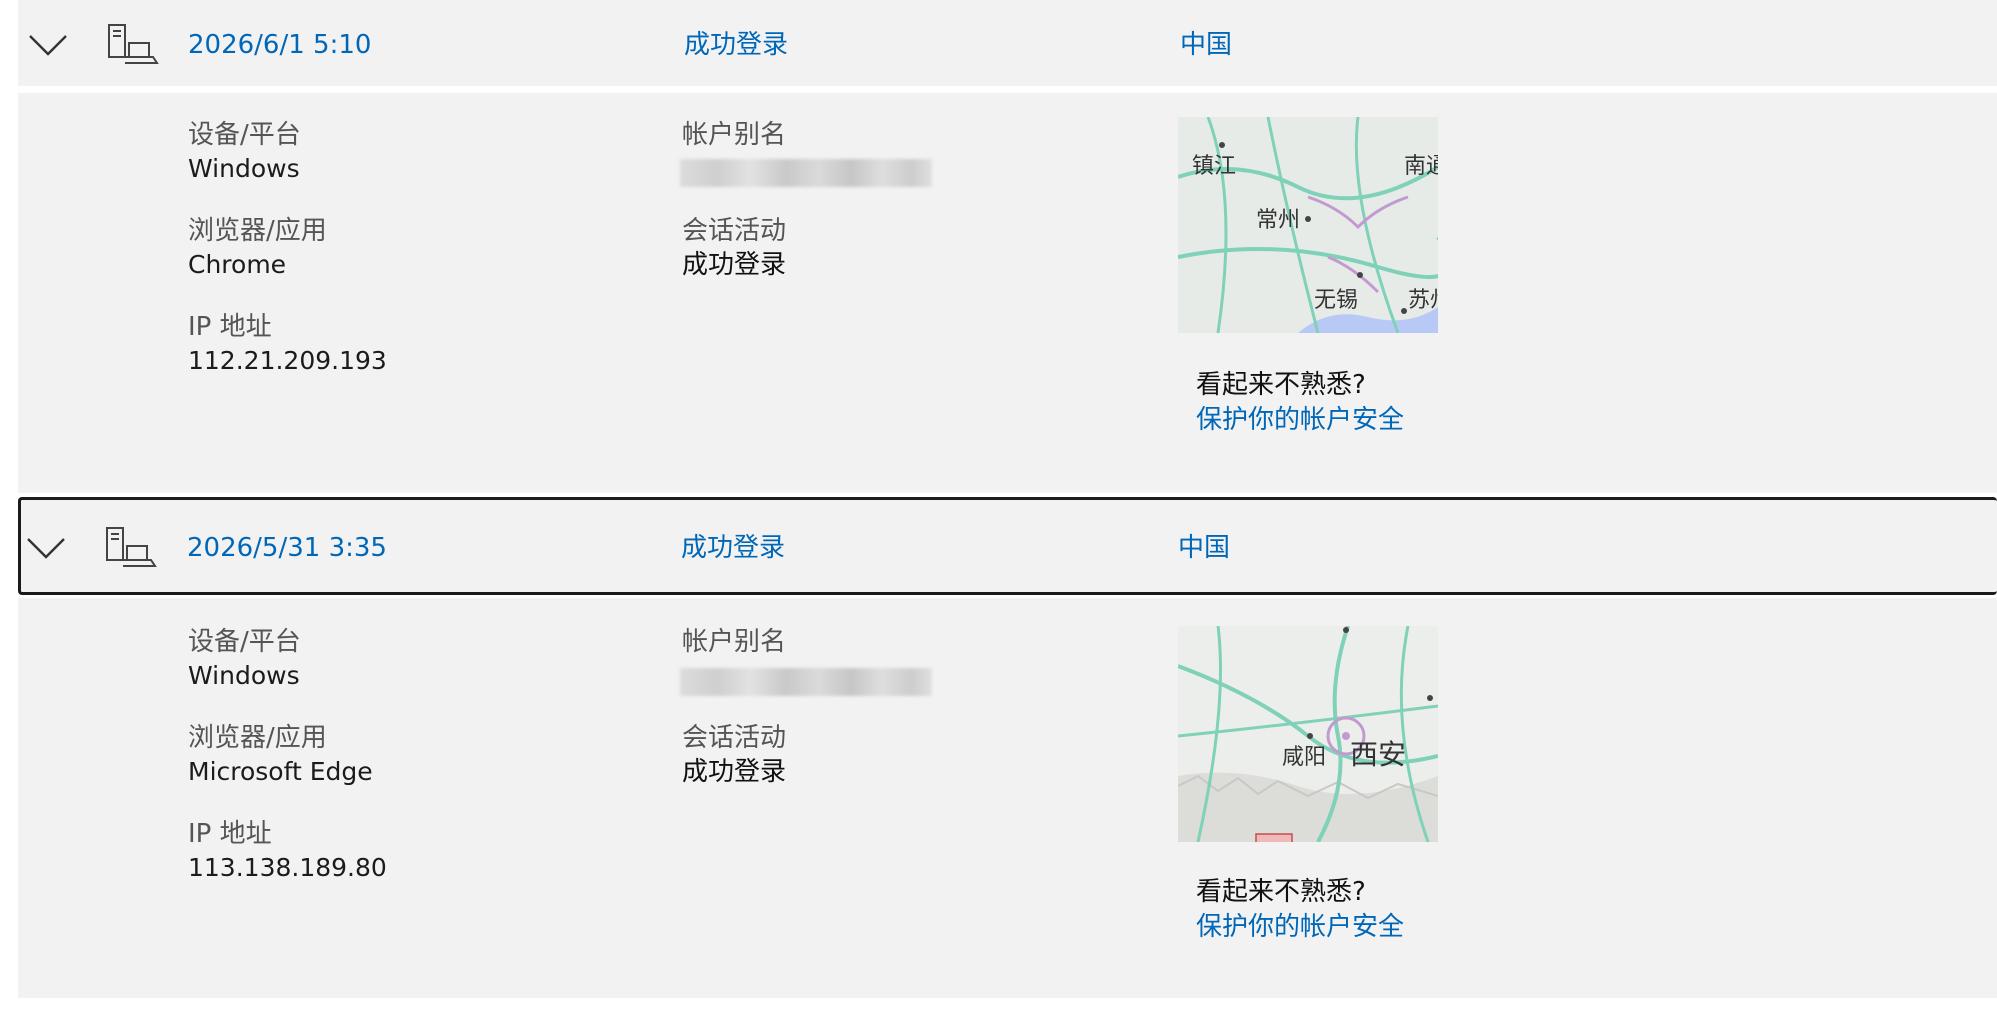 This screenshot has height=1022, width=1997. I want to click on map-label: 苏州, so click(1423, 300).